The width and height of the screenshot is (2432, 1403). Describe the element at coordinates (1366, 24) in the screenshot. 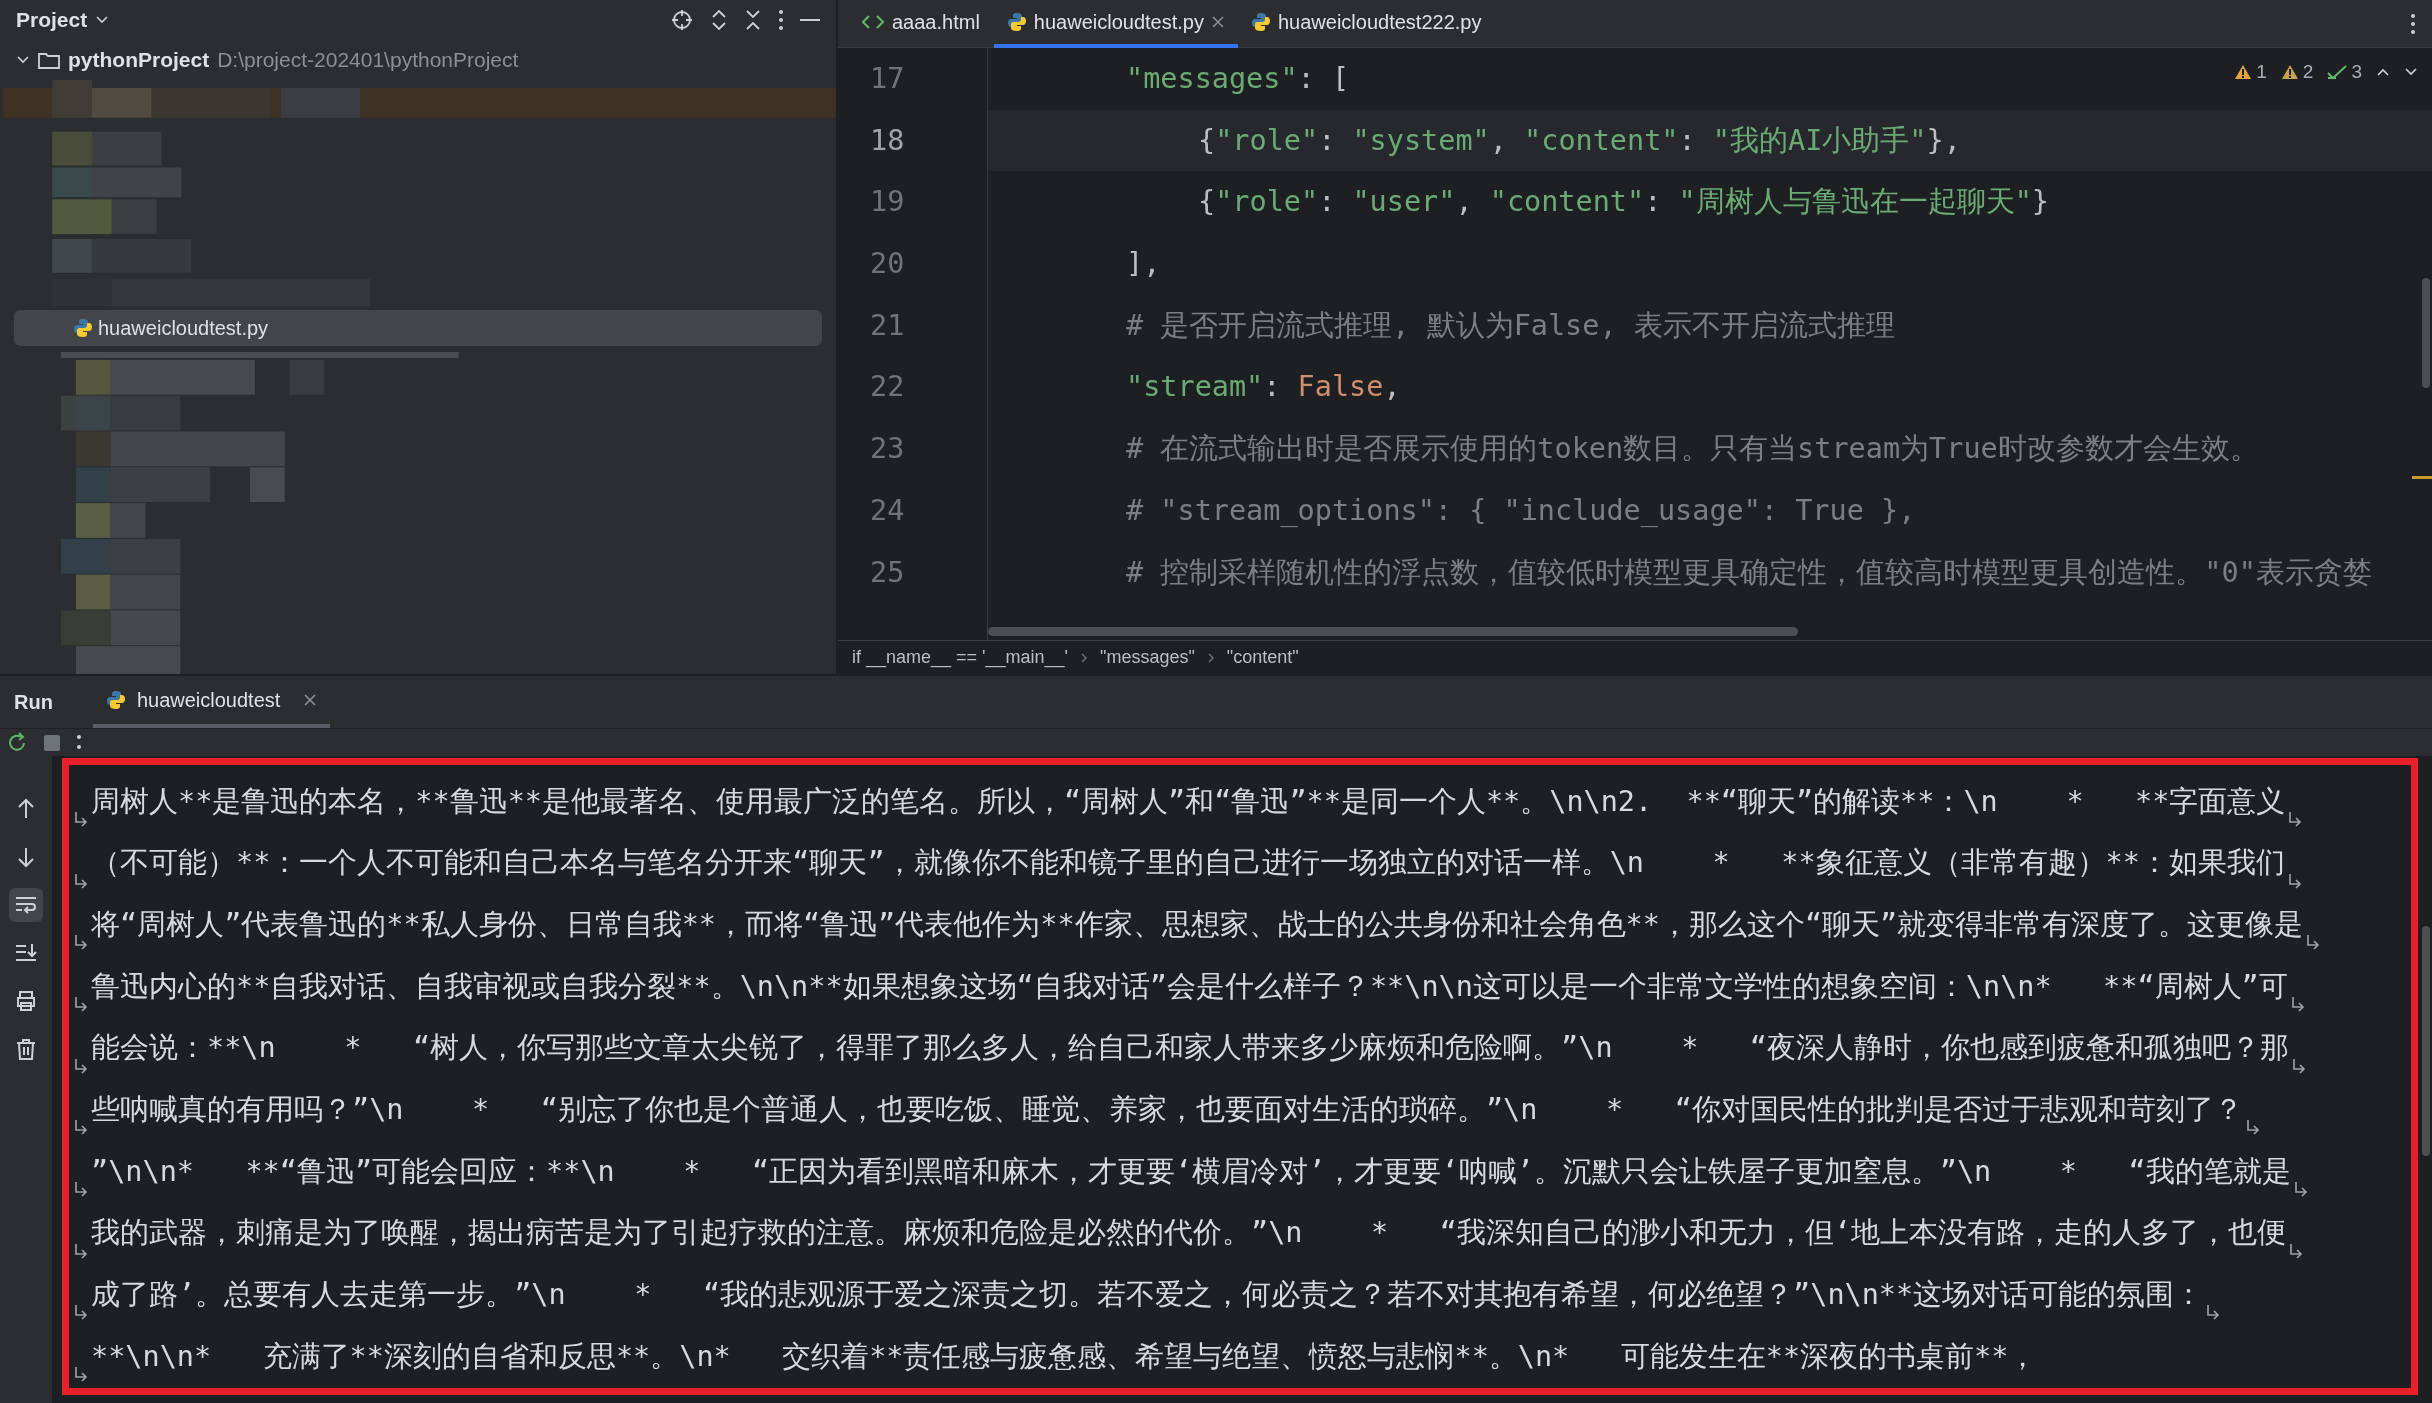

I see `editor-tab: huaweicloudtest222.py` at that location.